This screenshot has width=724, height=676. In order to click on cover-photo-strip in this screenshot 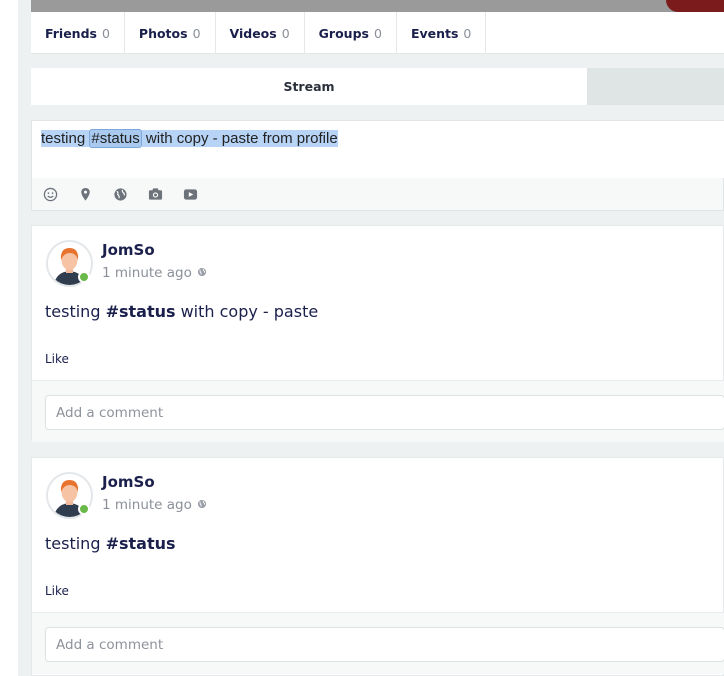, I will do `click(377, 6)`.